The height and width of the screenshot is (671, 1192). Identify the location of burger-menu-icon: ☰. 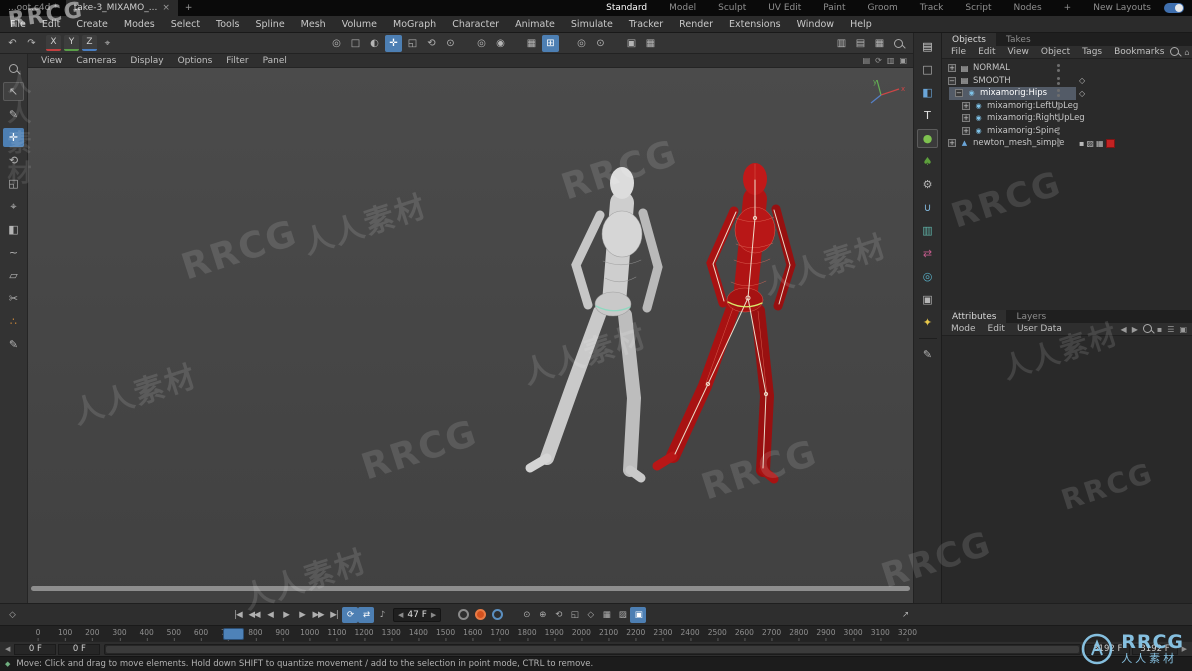
(1170, 329).